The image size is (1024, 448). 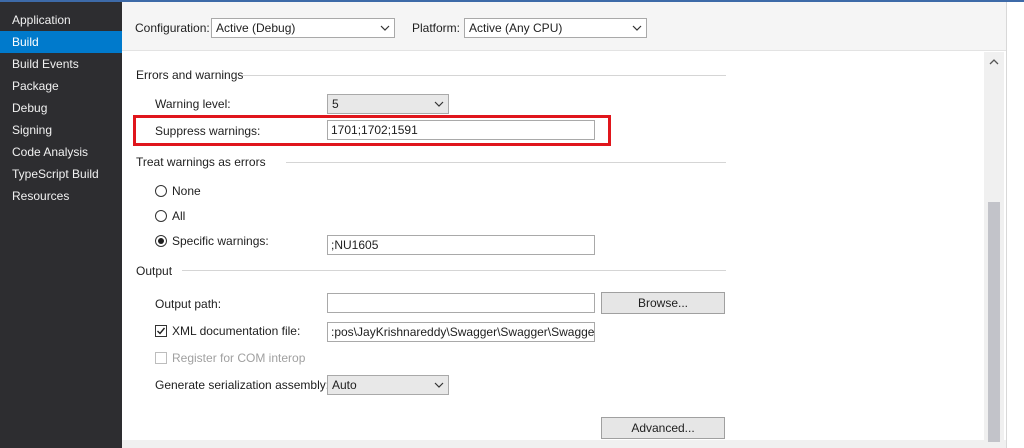 What do you see at coordinates (461, 245) in the screenshot?
I see `specific-warnings-input: ;NU1605` at bounding box center [461, 245].